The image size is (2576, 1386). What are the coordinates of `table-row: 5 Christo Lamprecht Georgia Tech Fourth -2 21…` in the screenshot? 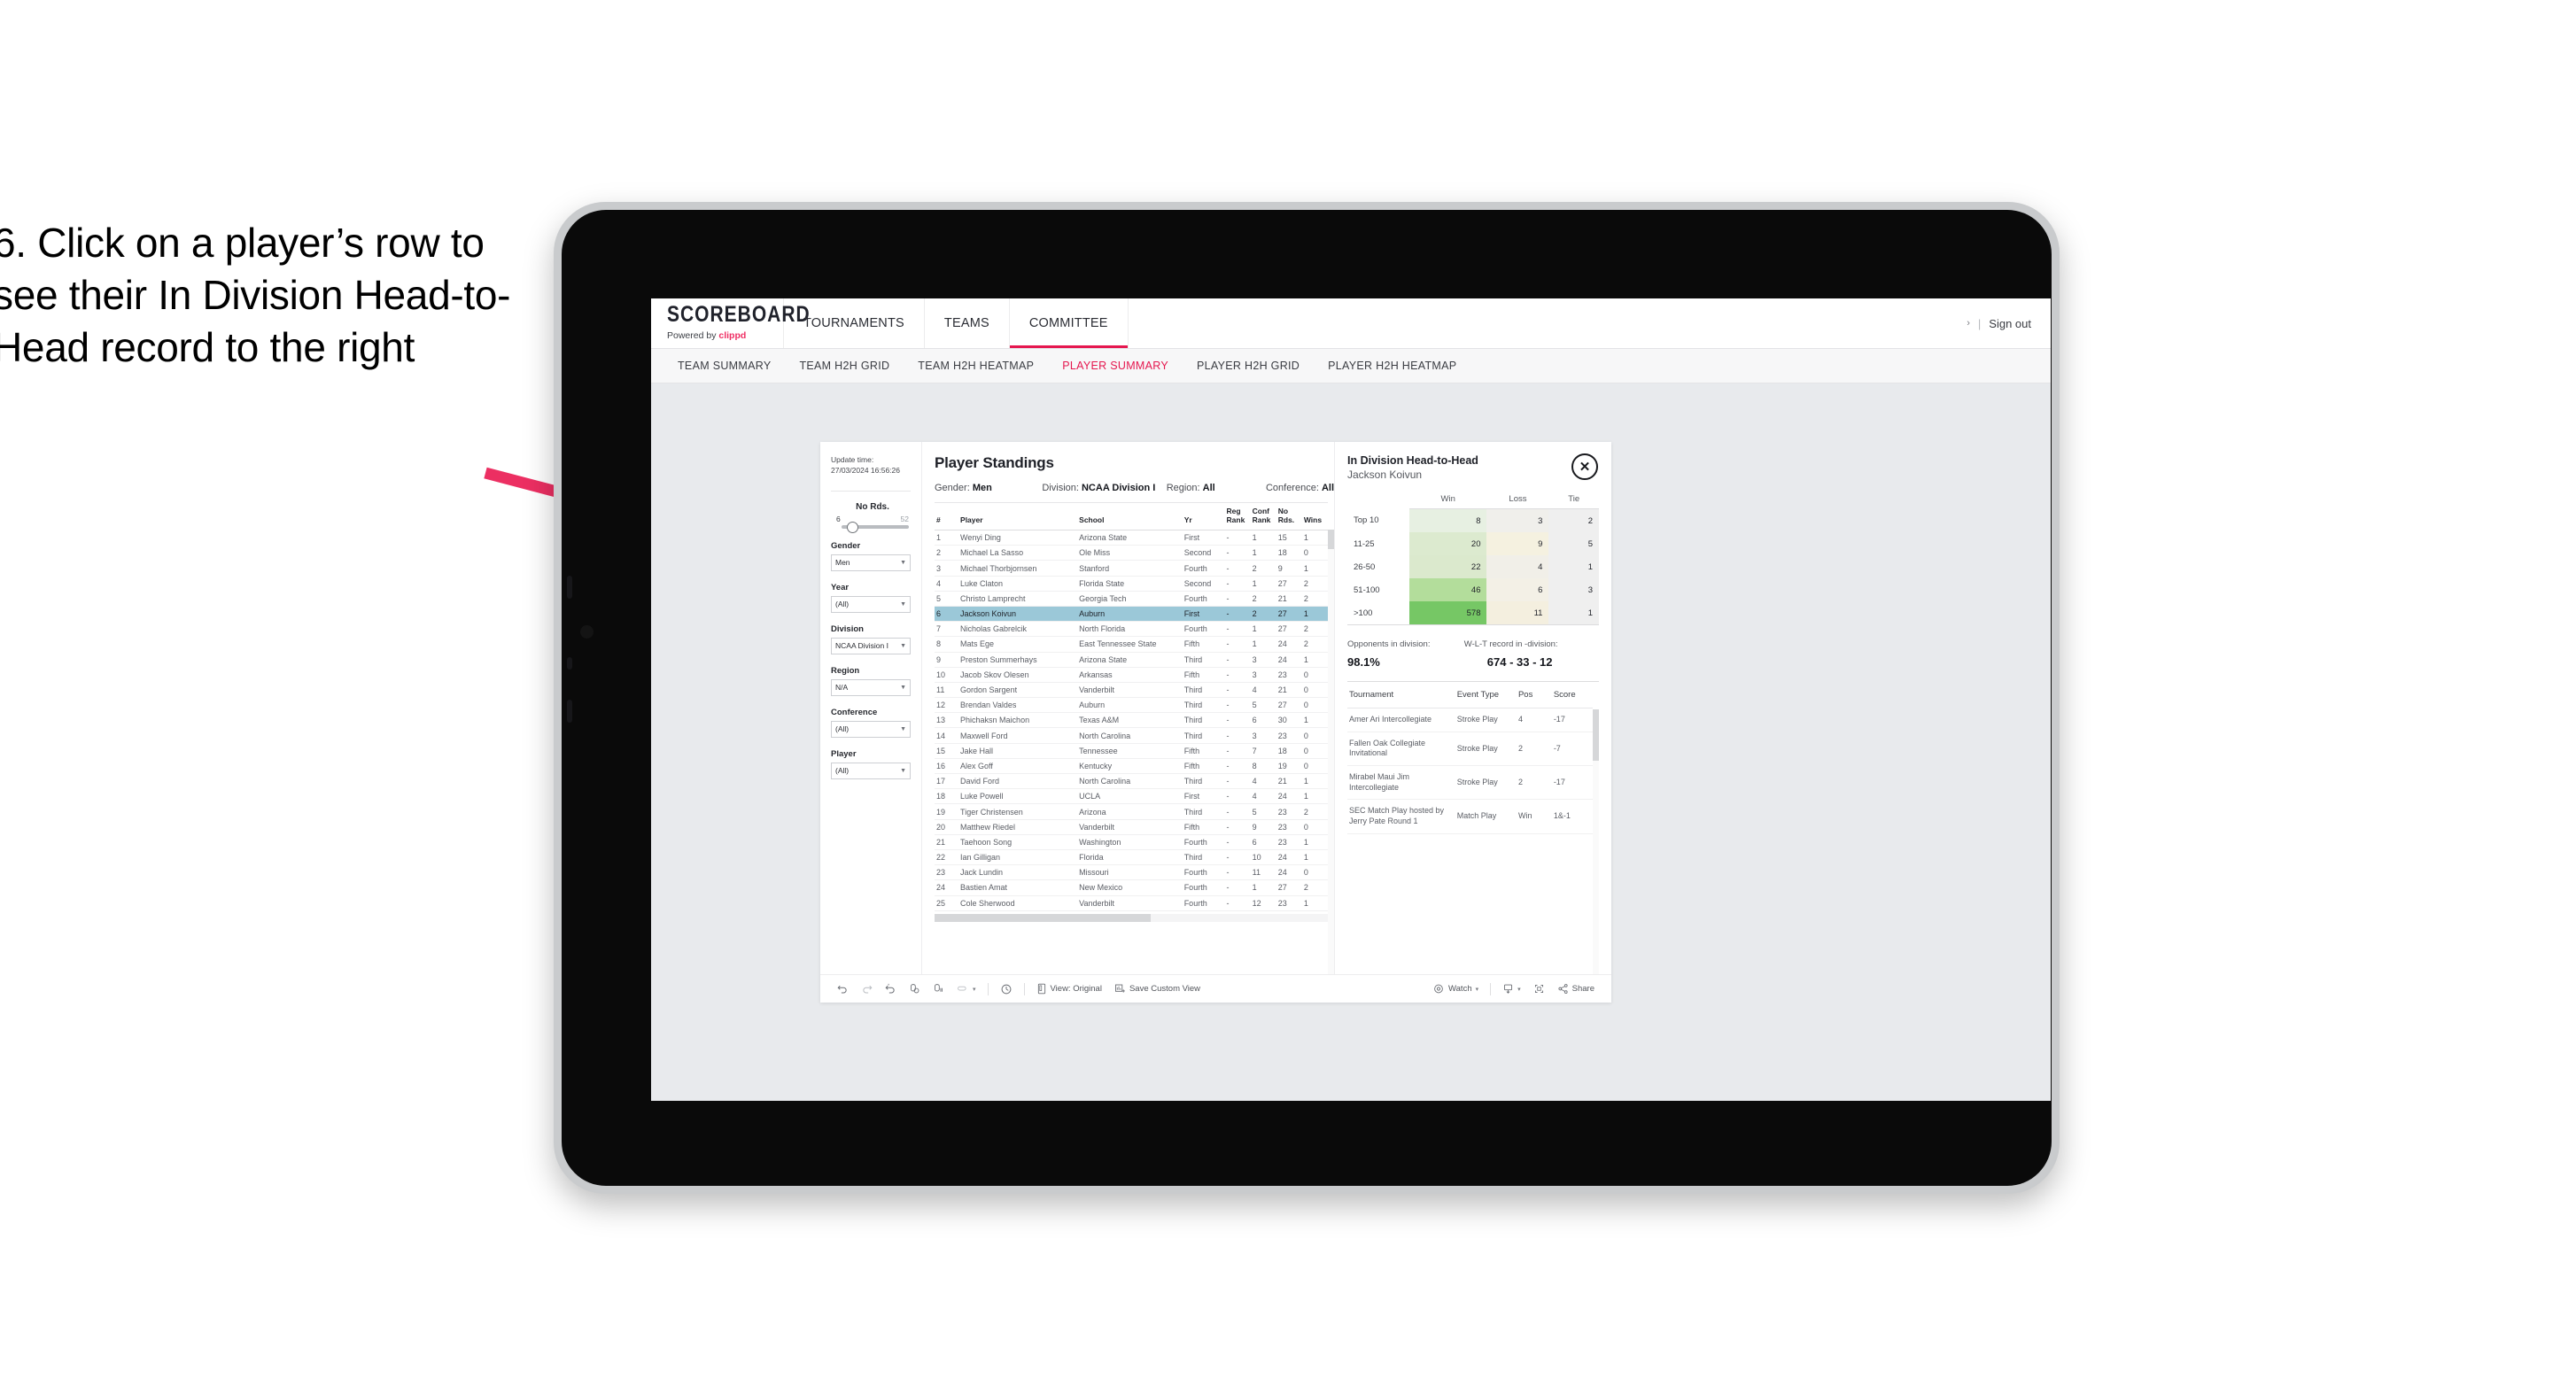 It's located at (1131, 599).